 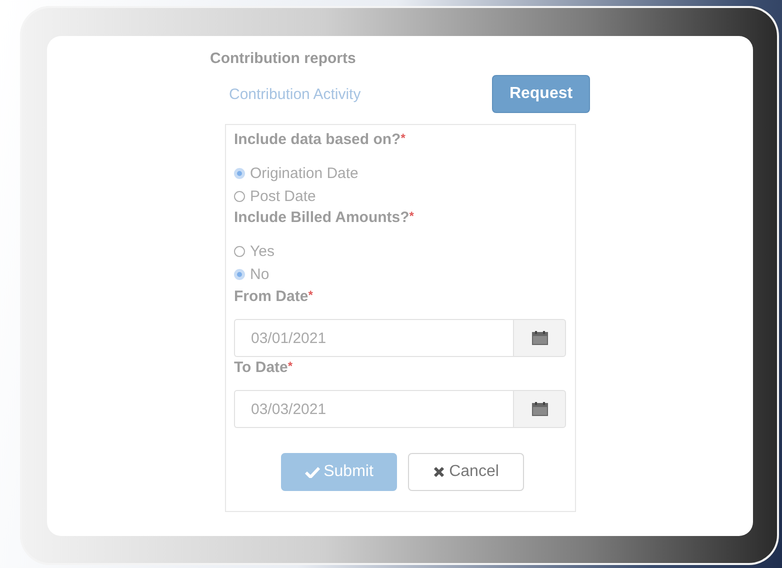 What do you see at coordinates (317, 139) in the screenshot?
I see `question-label: Include data based on?` at bounding box center [317, 139].